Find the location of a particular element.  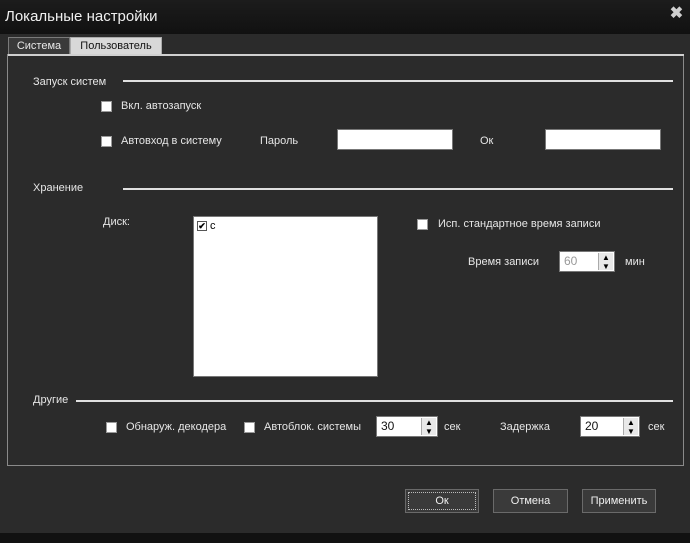

autolock-value: 30 is located at coordinates (388, 426).